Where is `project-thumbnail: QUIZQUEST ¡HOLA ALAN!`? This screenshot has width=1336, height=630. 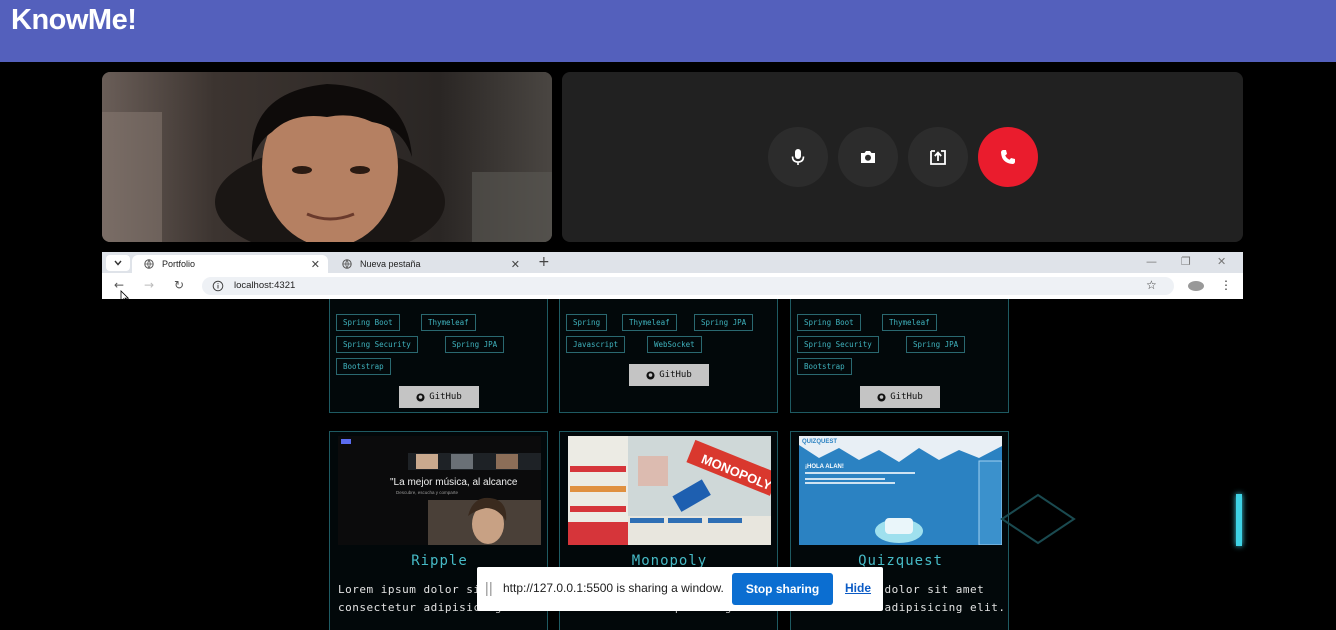 project-thumbnail: QUIZQUEST ¡HOLA ALAN! is located at coordinates (900, 490).